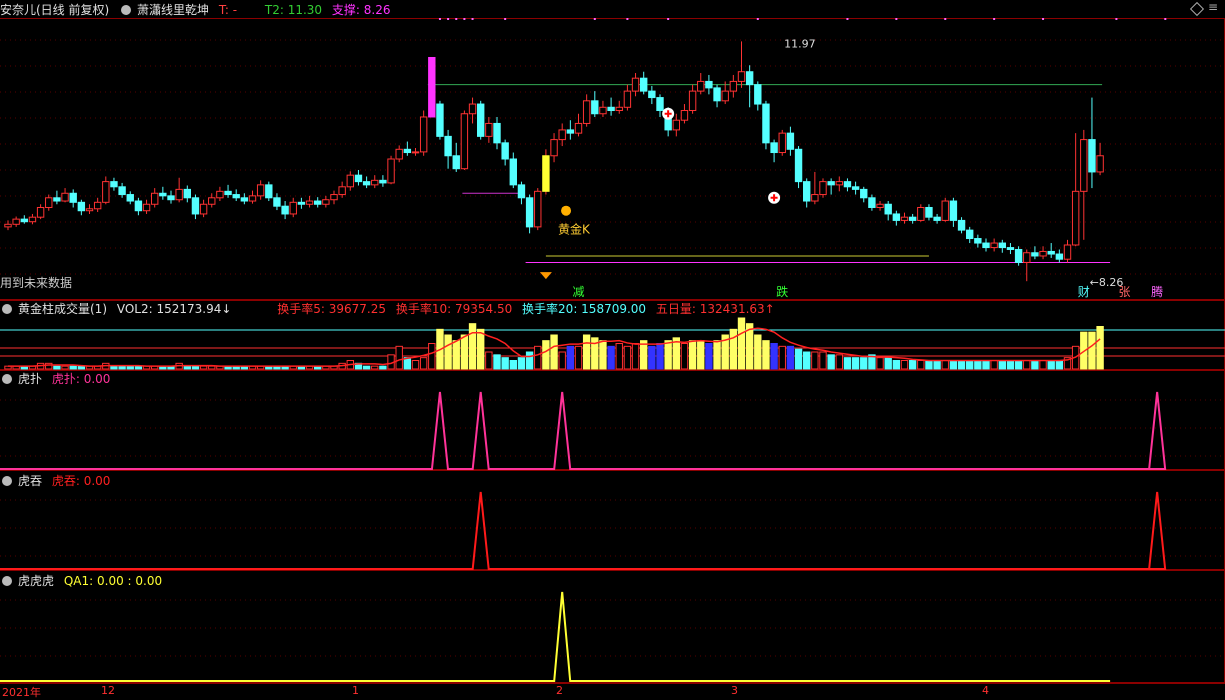  What do you see at coordinates (612, 691) in the screenshot?
I see `x-axis: 2021年 12 1 2 3 4` at bounding box center [612, 691].